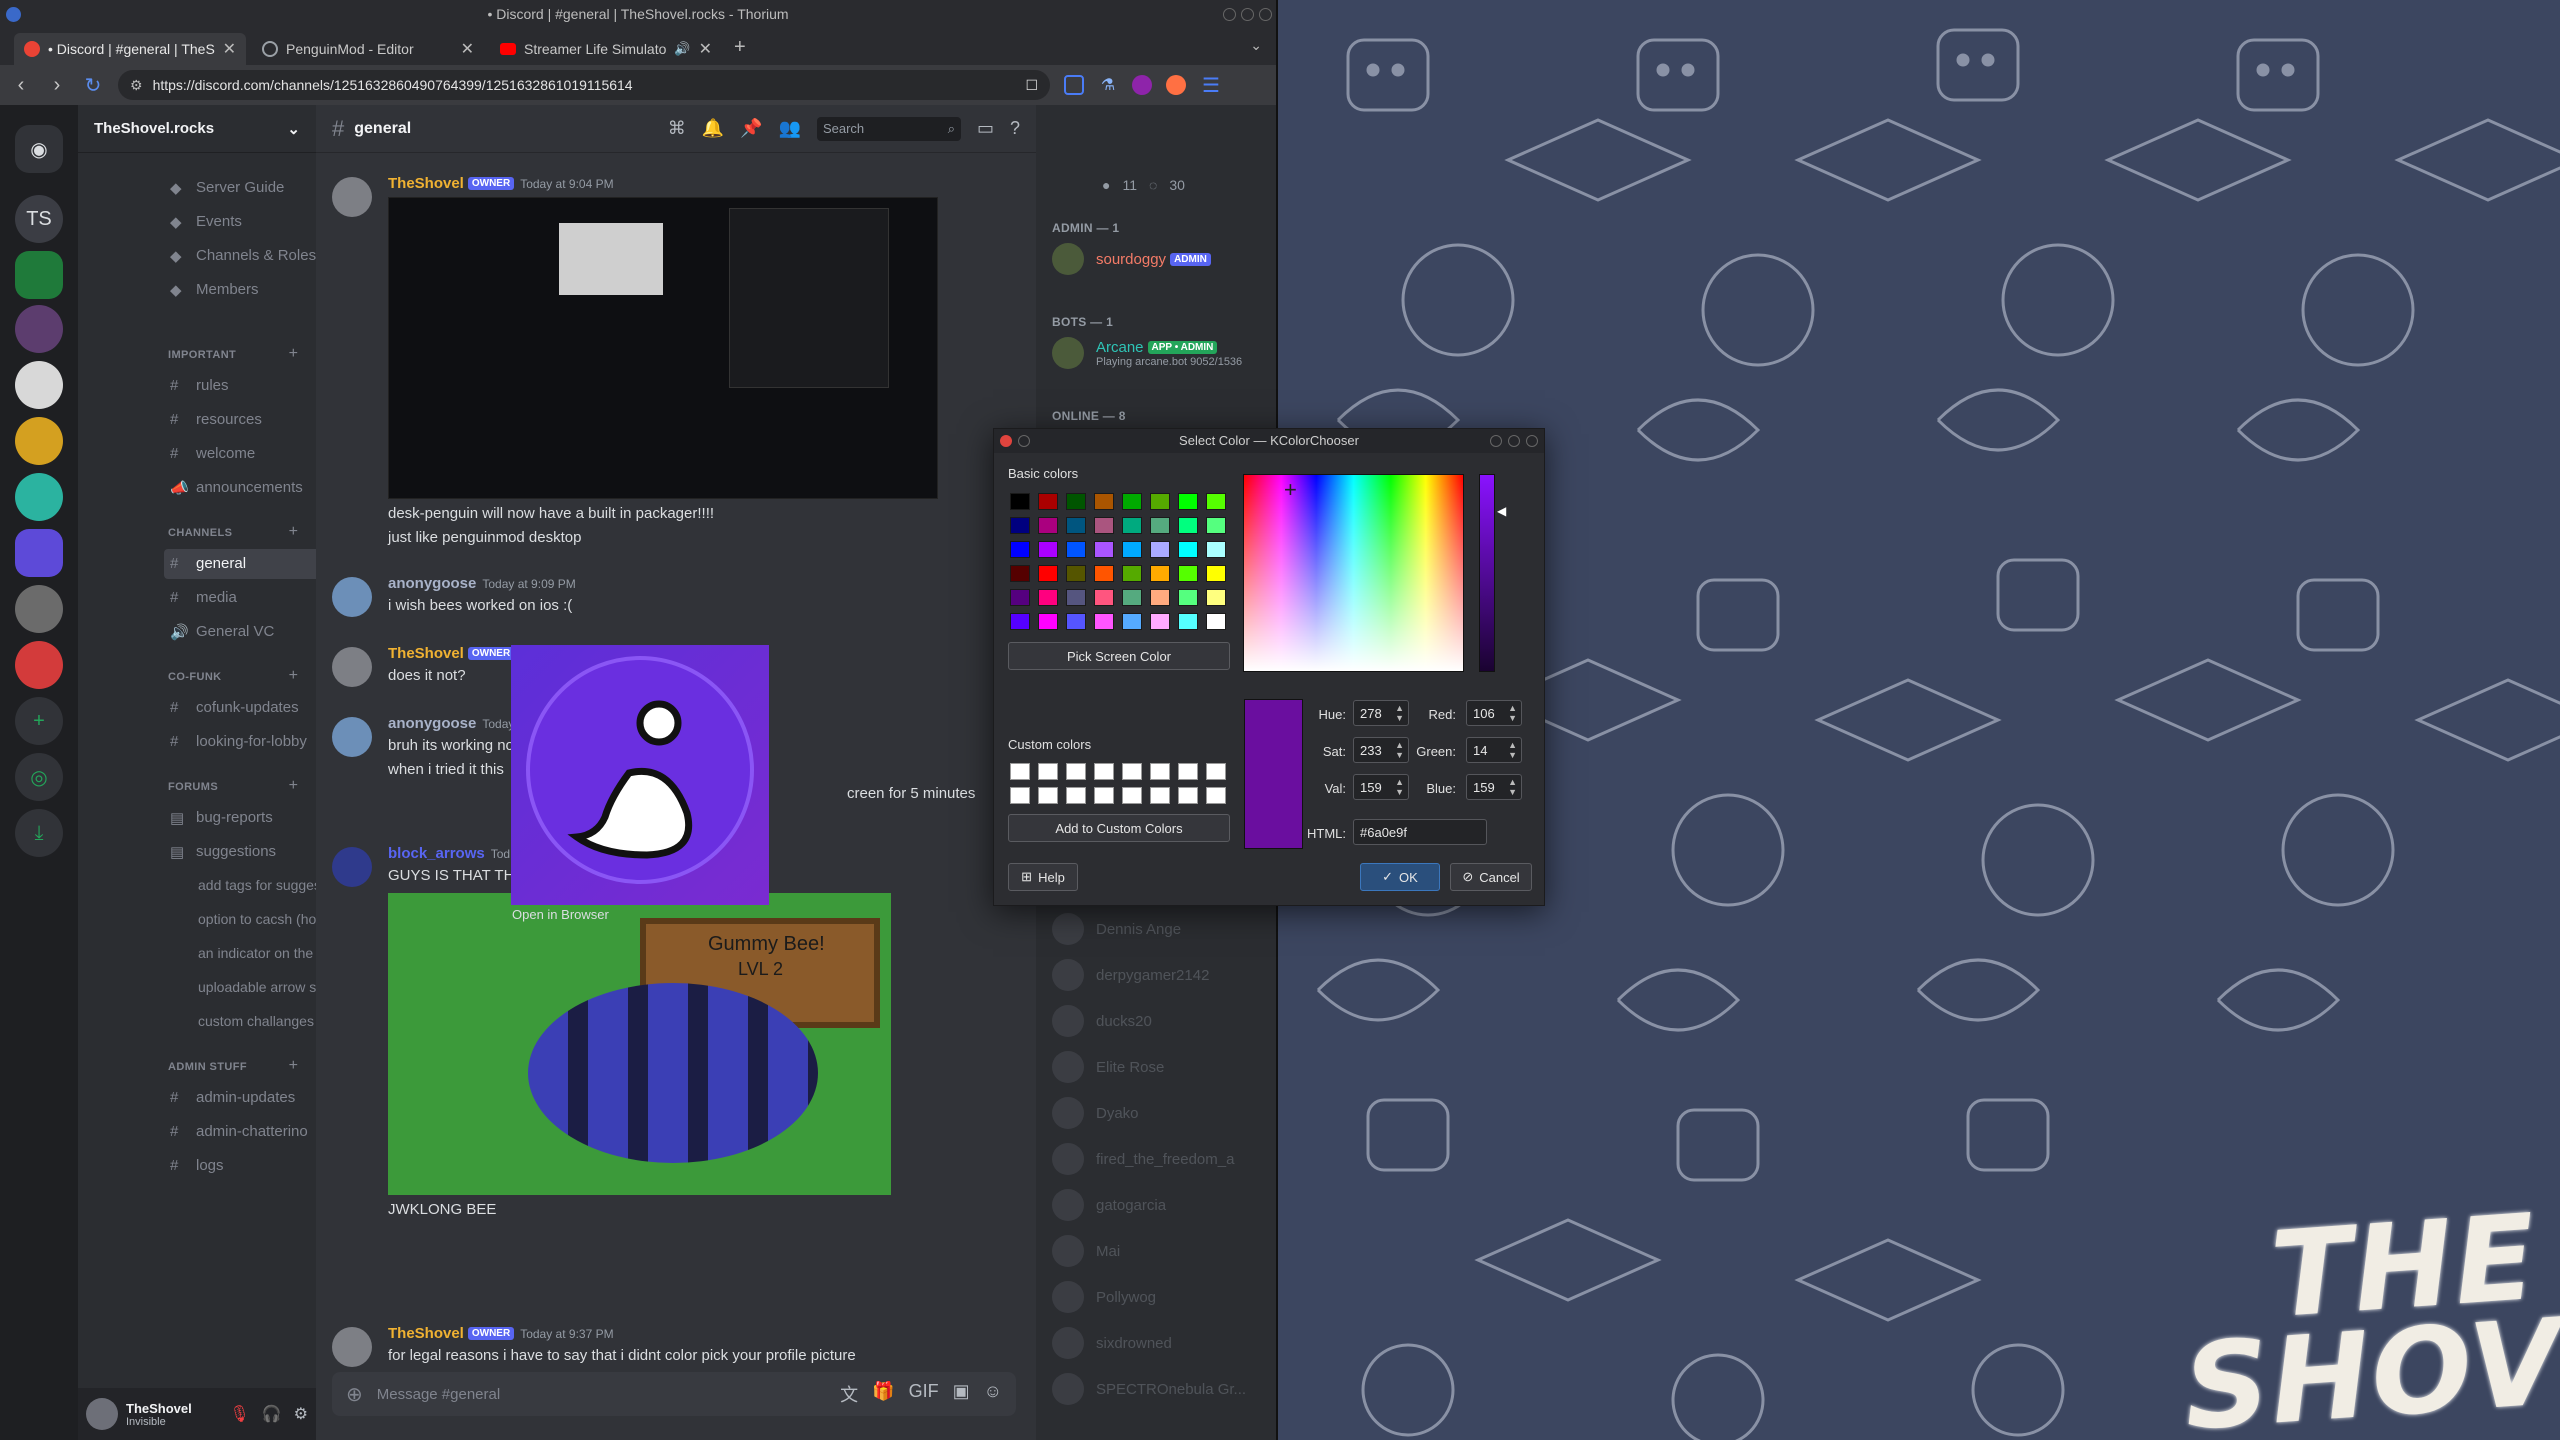 The image size is (2560, 1440). Describe the element at coordinates (436, 853) in the screenshot. I see `message-author: block_arrows` at that location.